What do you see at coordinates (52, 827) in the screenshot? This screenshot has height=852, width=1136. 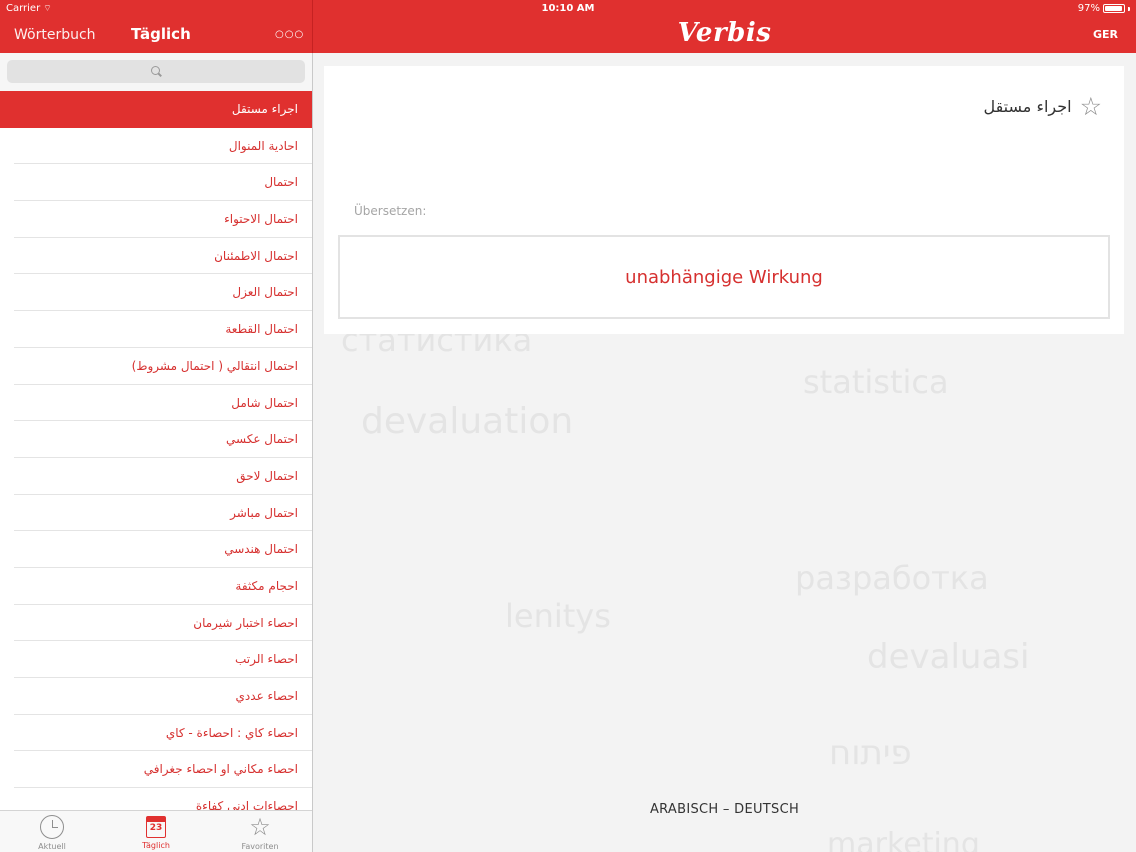 I see `clock-icon` at bounding box center [52, 827].